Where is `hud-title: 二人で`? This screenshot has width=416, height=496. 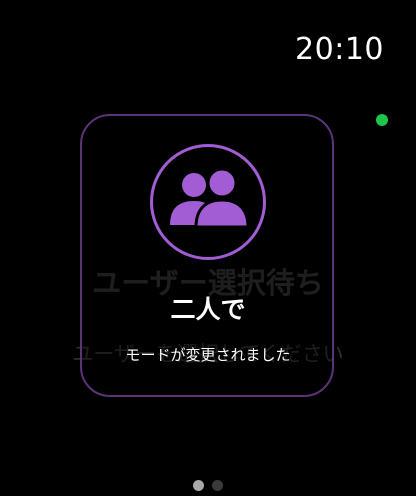 hud-title: 二人で is located at coordinates (208, 309).